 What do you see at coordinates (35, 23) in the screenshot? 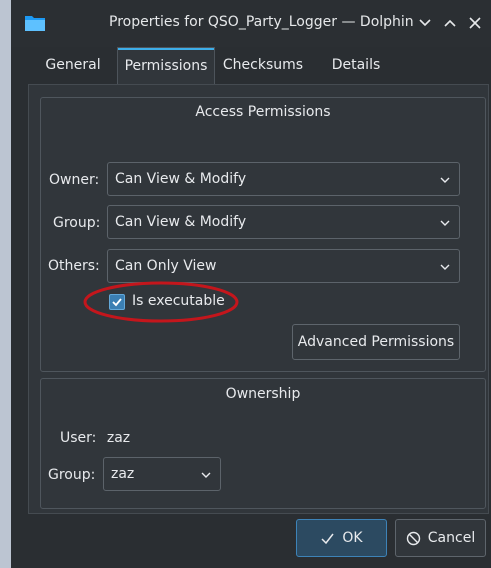
I see `folder-icon` at bounding box center [35, 23].